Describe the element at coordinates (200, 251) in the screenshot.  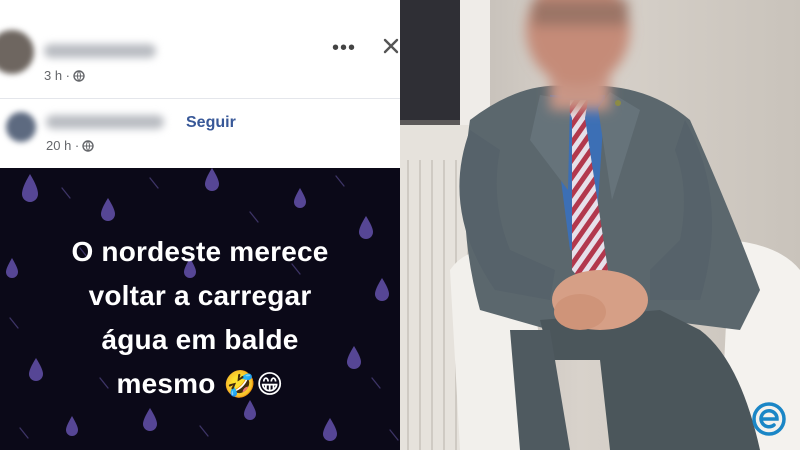
I see `post-text-line: O nordeste merece` at that location.